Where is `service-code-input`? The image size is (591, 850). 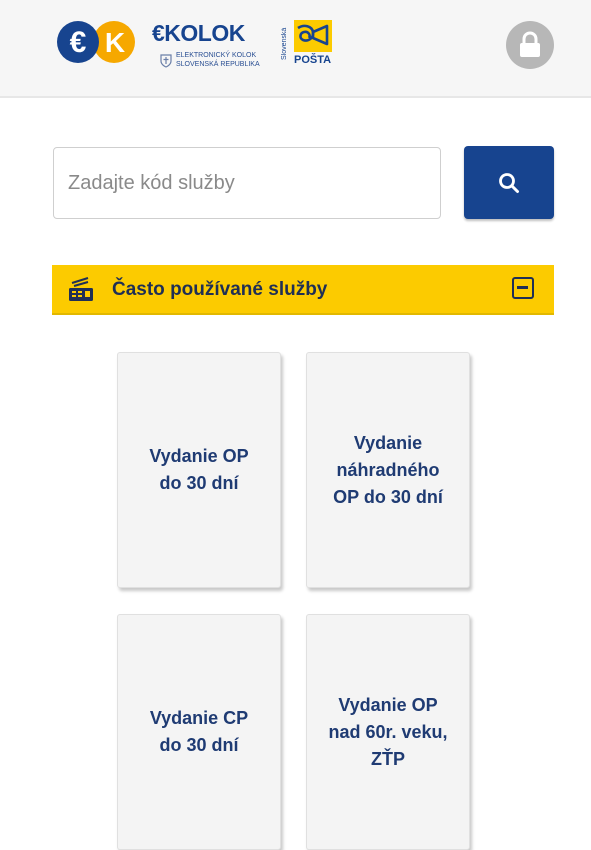 service-code-input is located at coordinates (247, 183).